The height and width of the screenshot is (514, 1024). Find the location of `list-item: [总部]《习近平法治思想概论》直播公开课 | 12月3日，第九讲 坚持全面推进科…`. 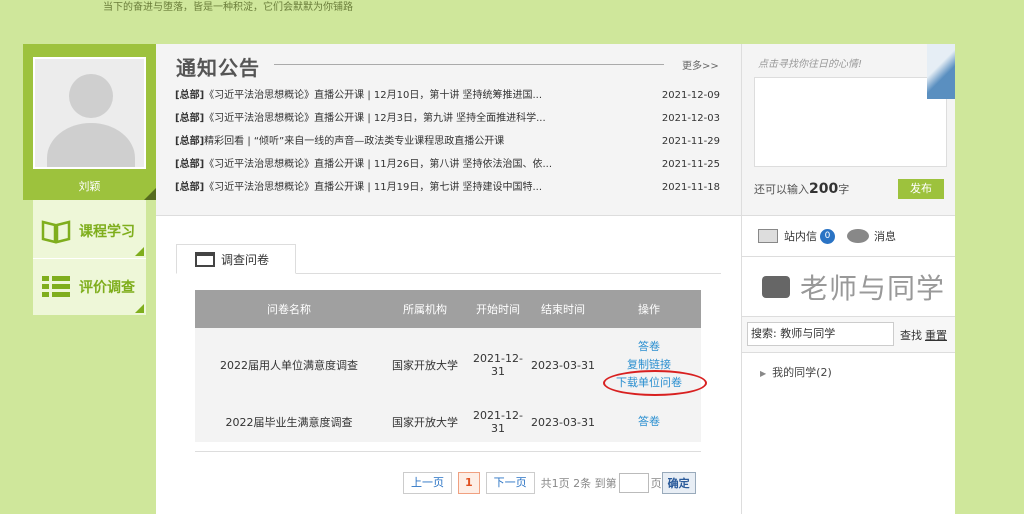

list-item: [总部]《习近平法治思想概论》直播公开课 | 12月3日，第九讲 坚持全面推进科… is located at coordinates (447, 123).